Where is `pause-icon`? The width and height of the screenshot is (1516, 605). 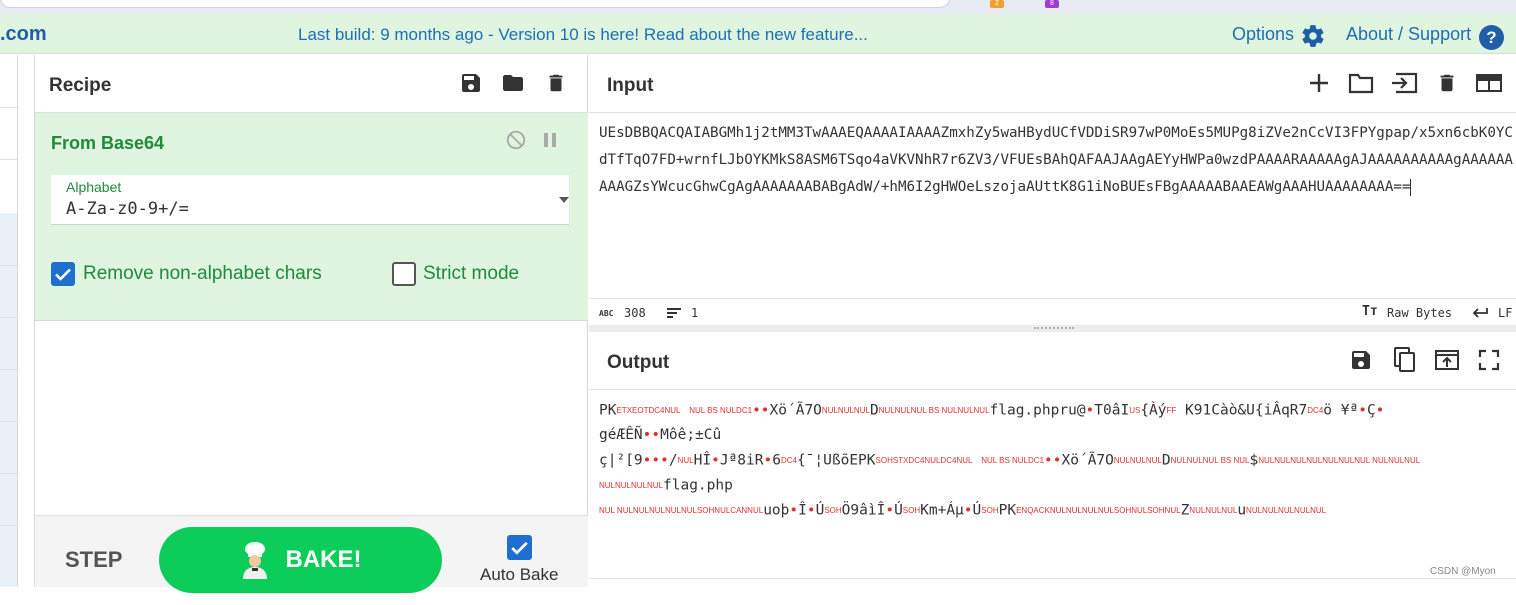
pause-icon is located at coordinates (550, 140).